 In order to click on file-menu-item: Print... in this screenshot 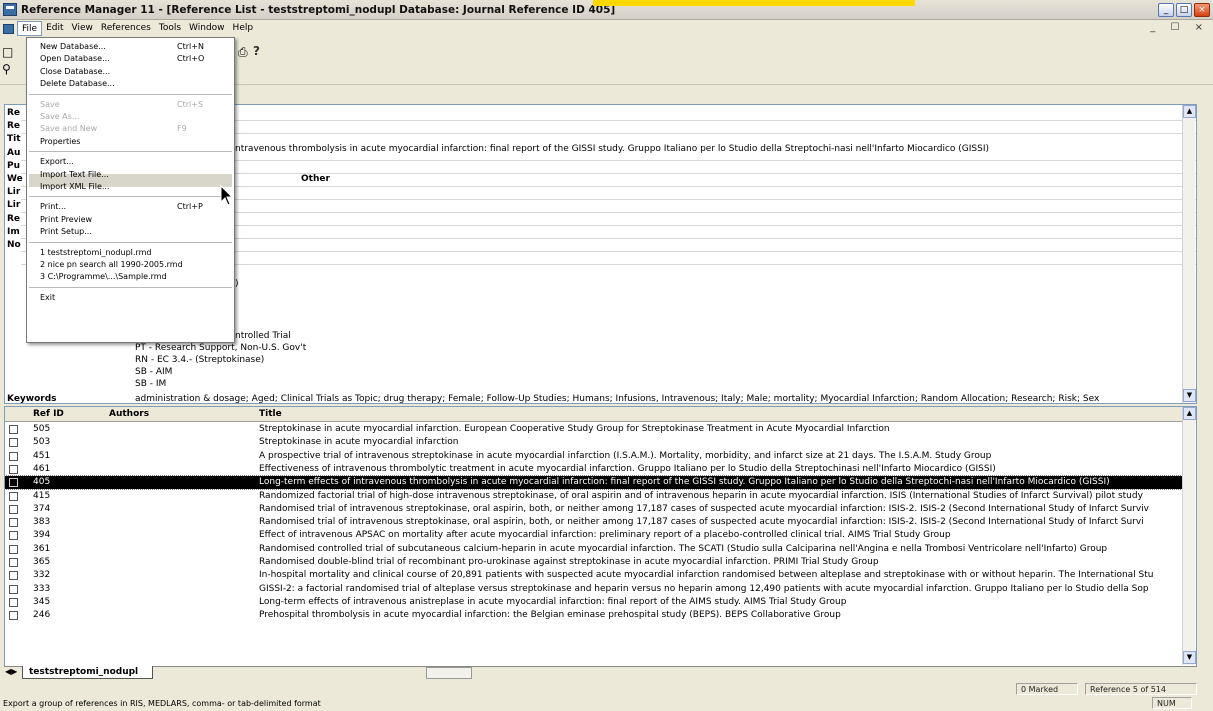, I will do `click(53, 206)`.